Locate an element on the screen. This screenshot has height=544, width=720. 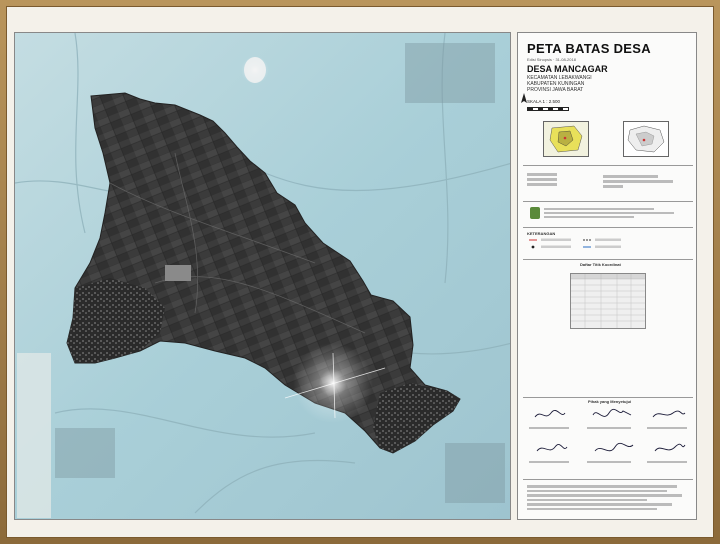
left-strip is located at coordinates (34, 435).